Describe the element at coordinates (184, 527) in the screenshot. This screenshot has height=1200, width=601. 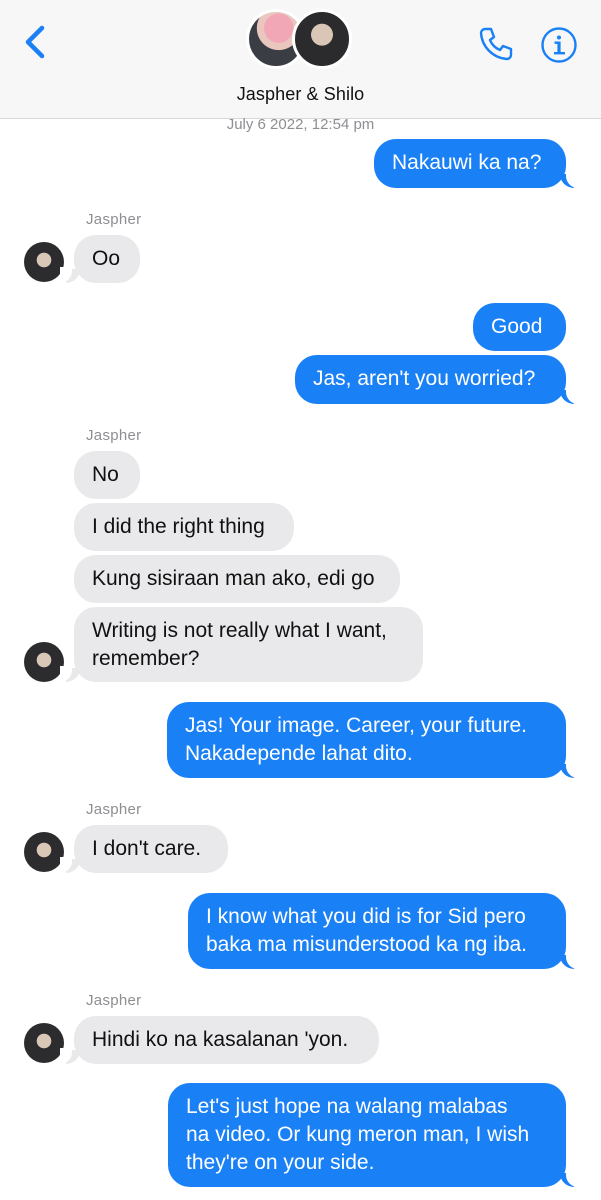
I see `message-bubble-incoming: I did the right thing` at that location.